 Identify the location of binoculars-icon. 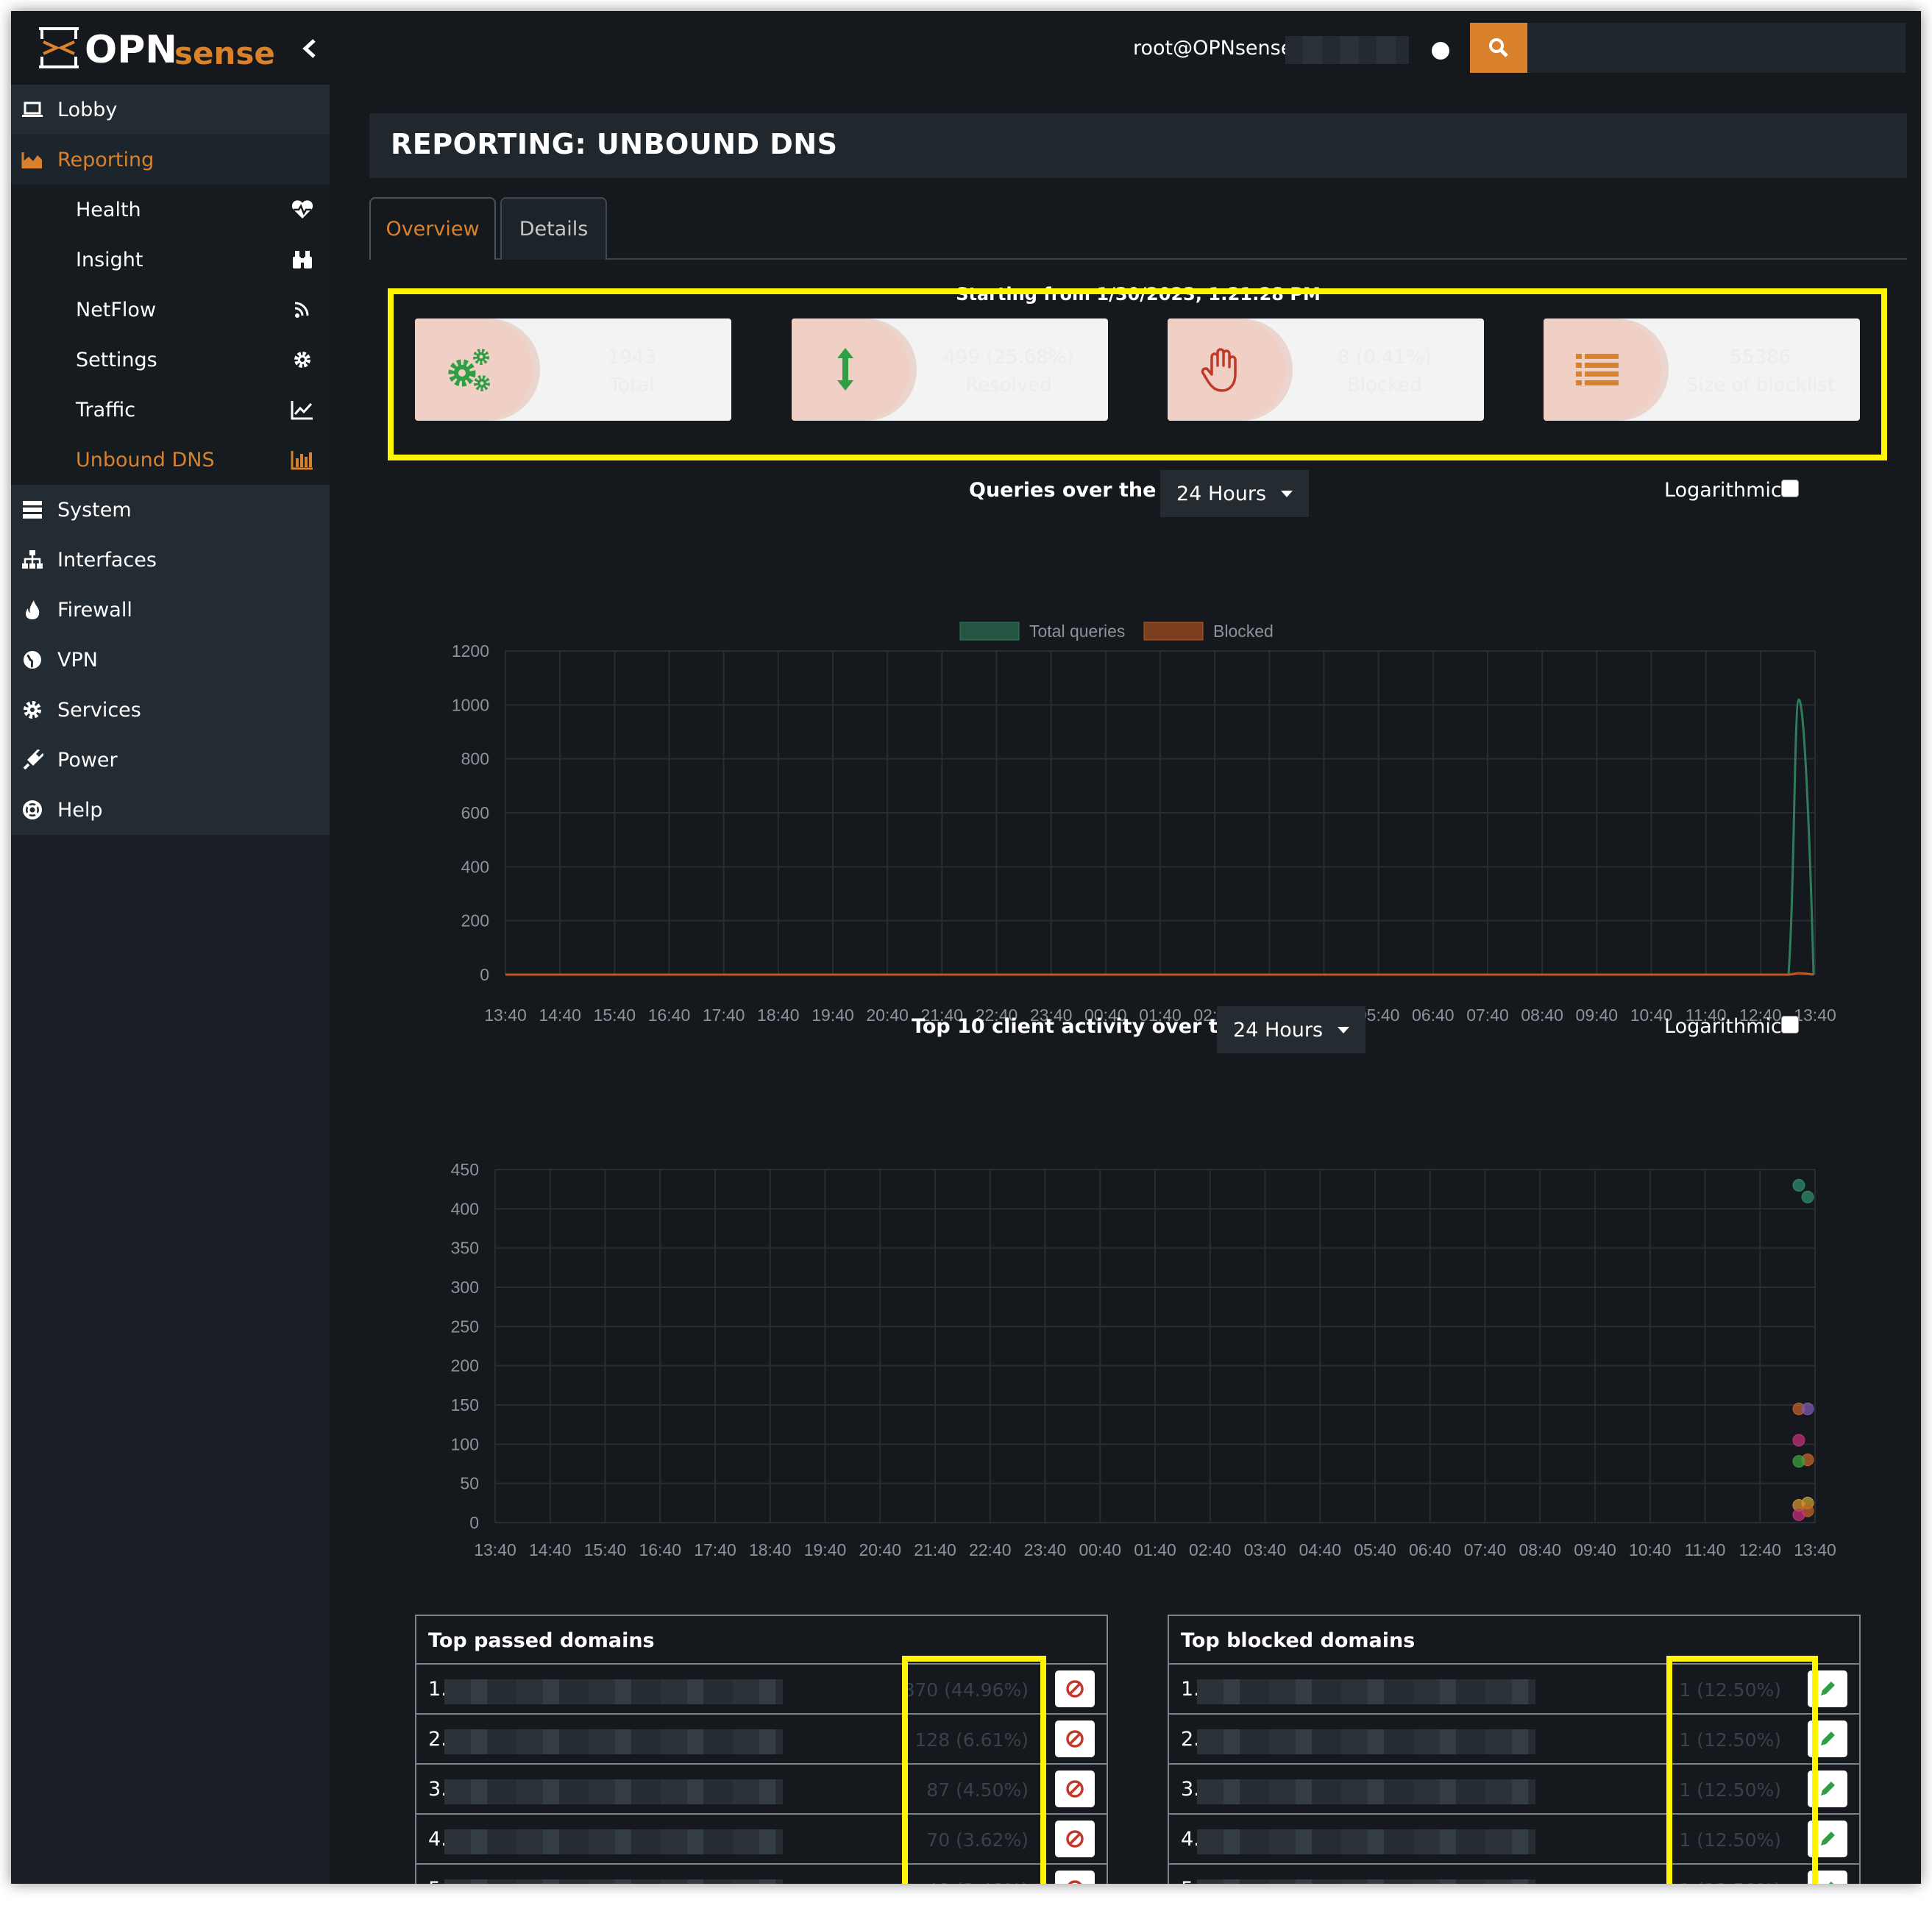
(302, 259).